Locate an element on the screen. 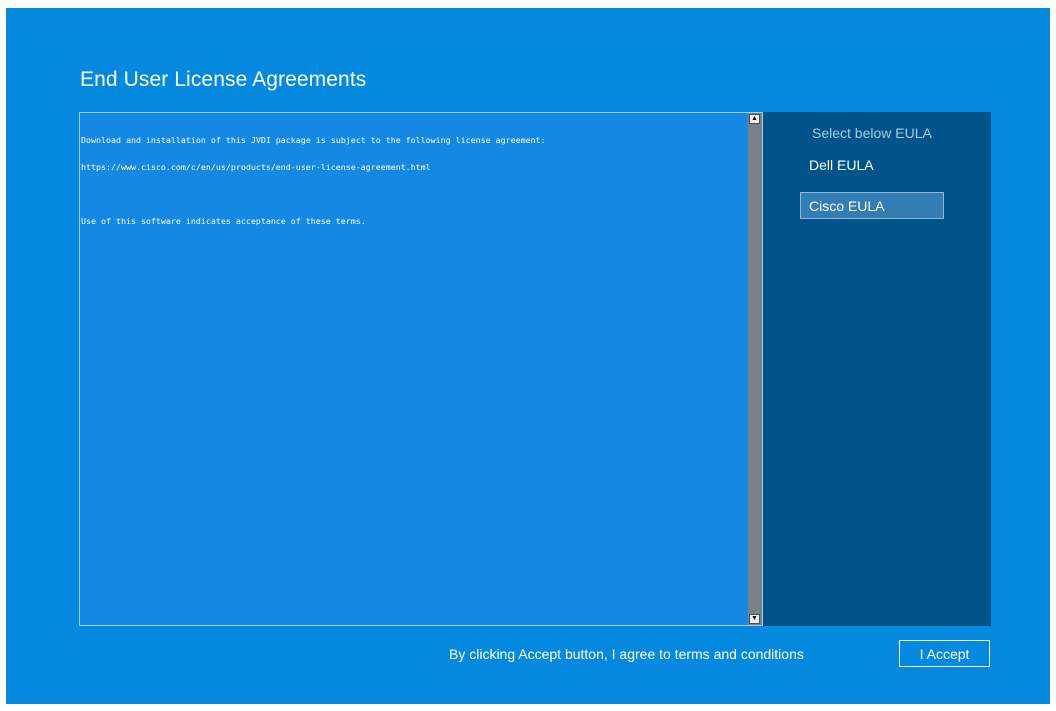 The width and height of the screenshot is (1056, 711). scroll-down-arrow-icon: ▼ is located at coordinates (754, 619).